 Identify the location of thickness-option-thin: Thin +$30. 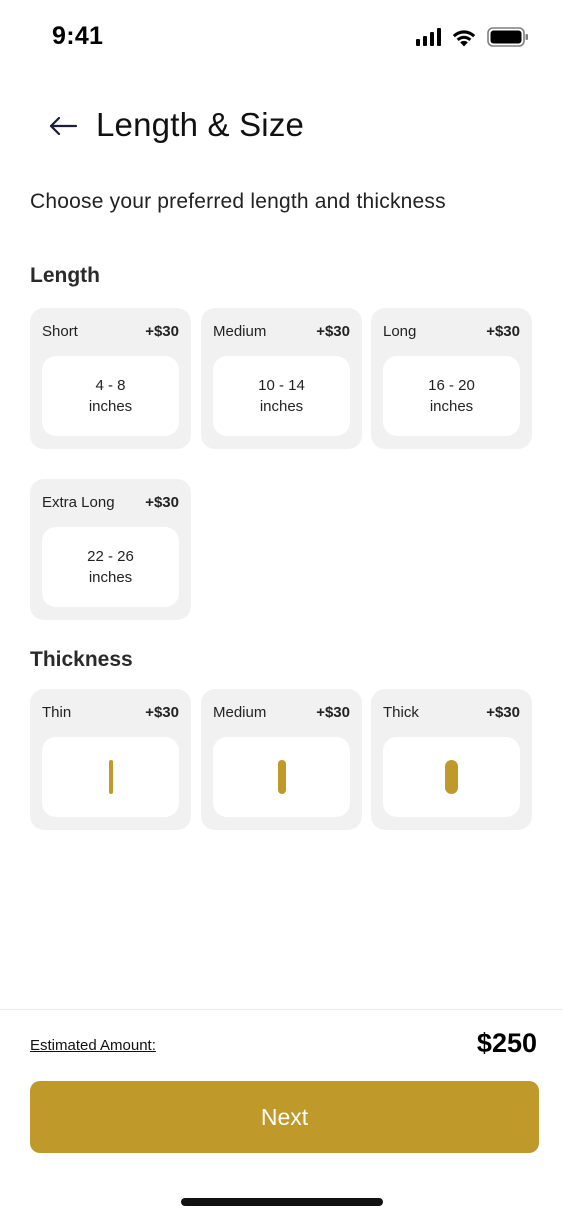
(110, 759).